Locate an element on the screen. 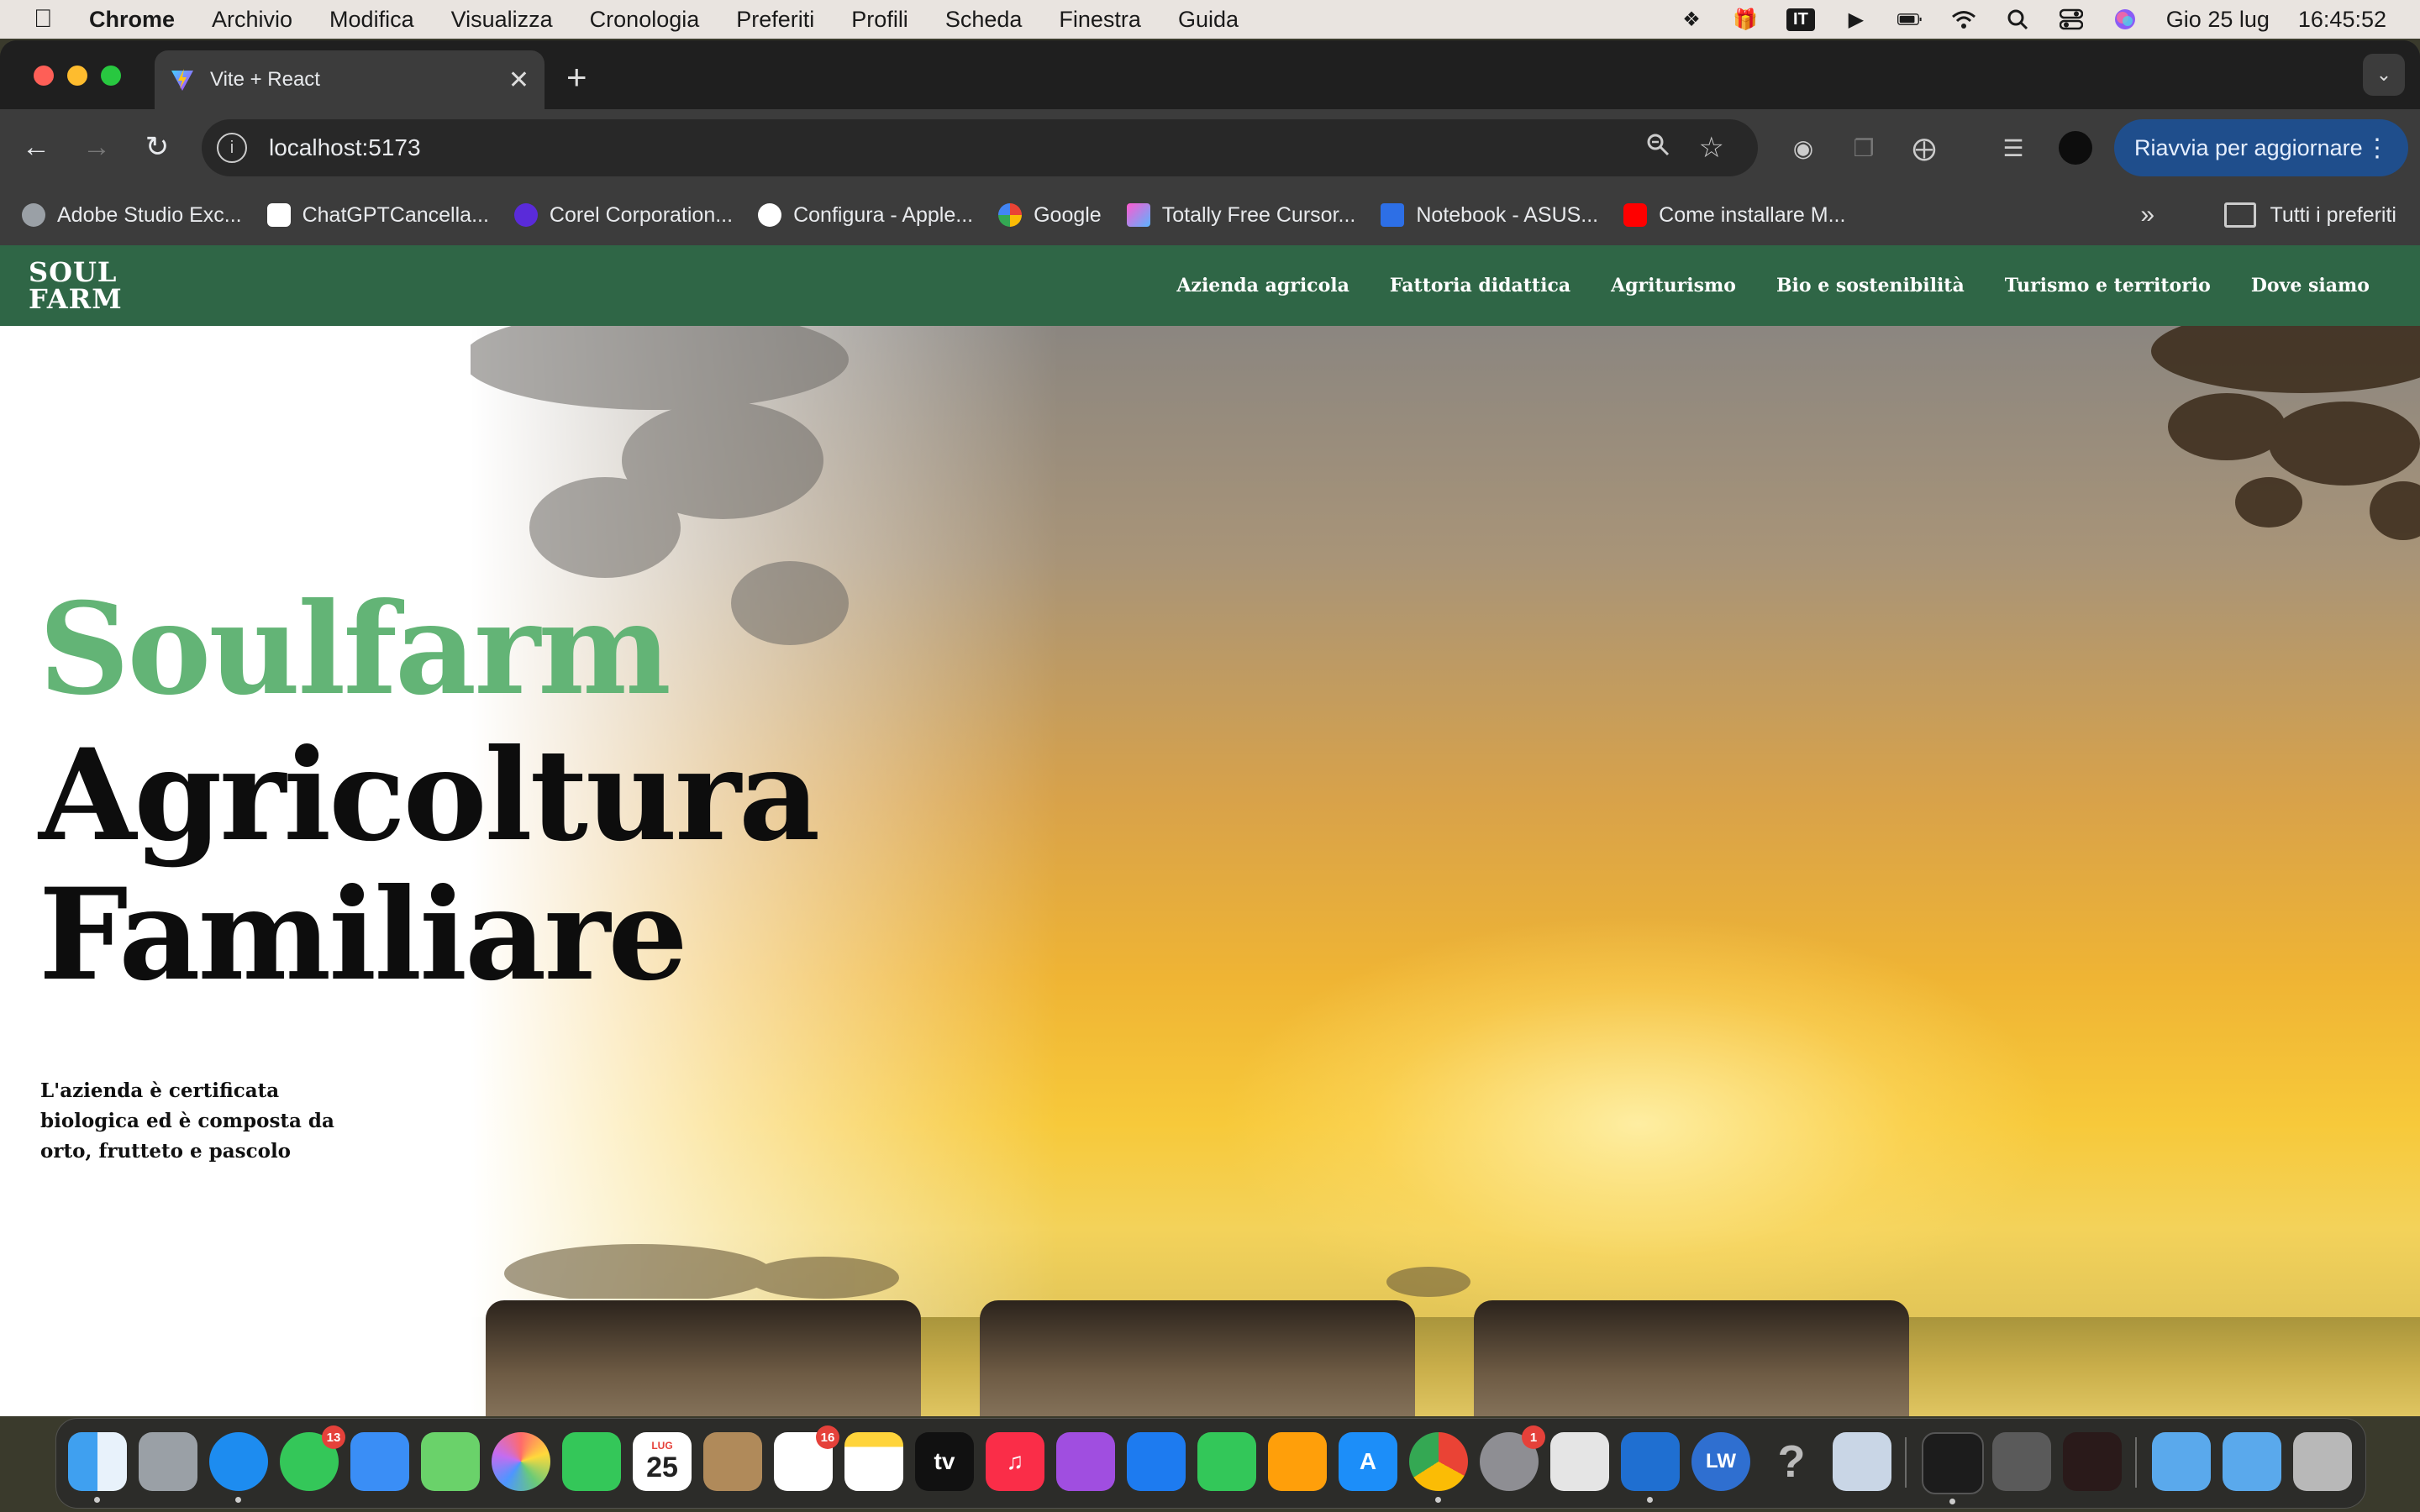 The height and width of the screenshot is (1512, 2420). input-source-indicator: IT is located at coordinates (1801, 19).